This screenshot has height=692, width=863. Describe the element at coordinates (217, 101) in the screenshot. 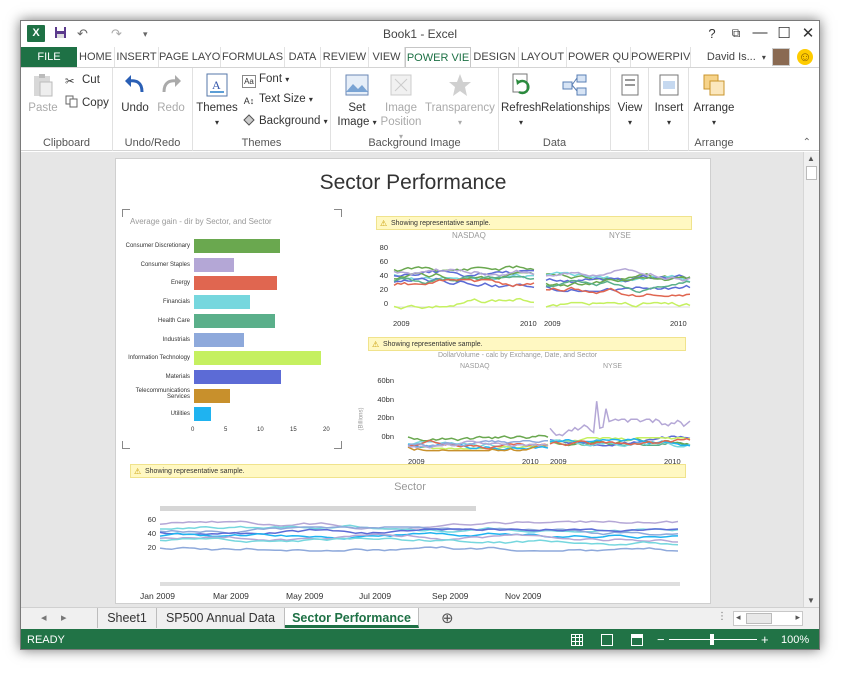

I see `themes-button: A Themes ▾` at that location.